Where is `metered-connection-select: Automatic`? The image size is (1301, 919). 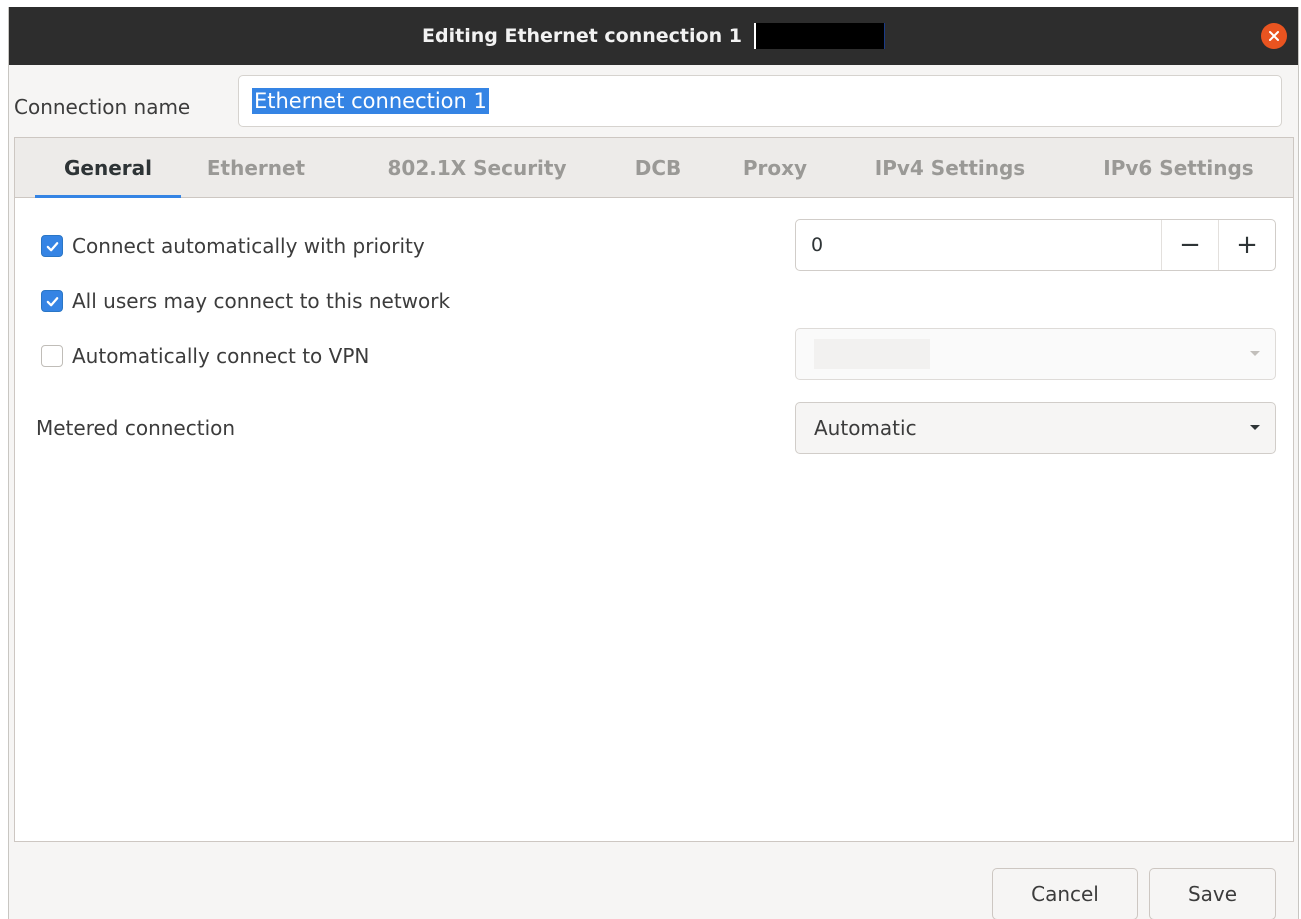 metered-connection-select: Automatic is located at coordinates (1035, 428).